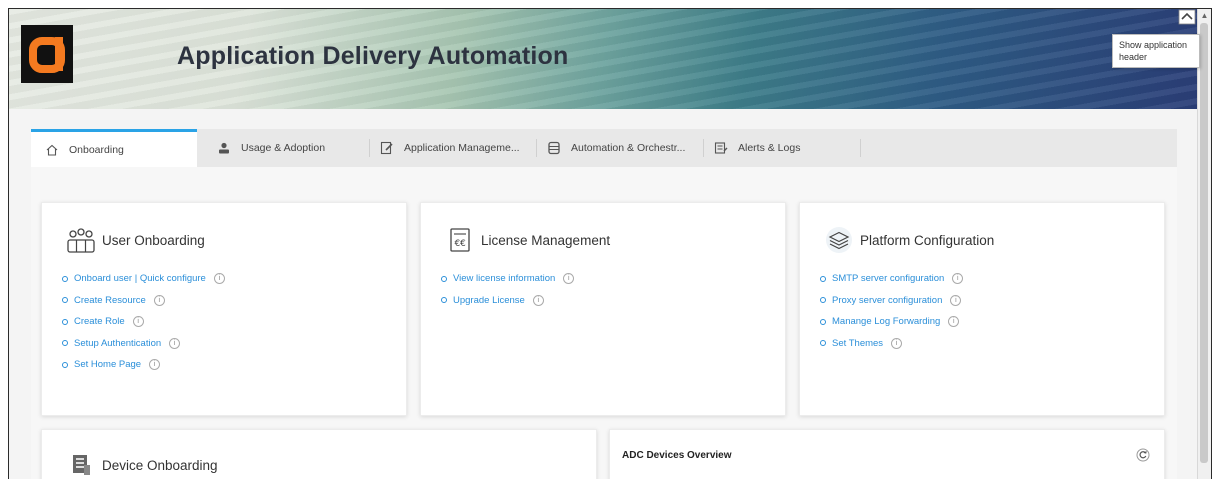  I want to click on scroll-up-icon: ▲, so click(1204, 15).